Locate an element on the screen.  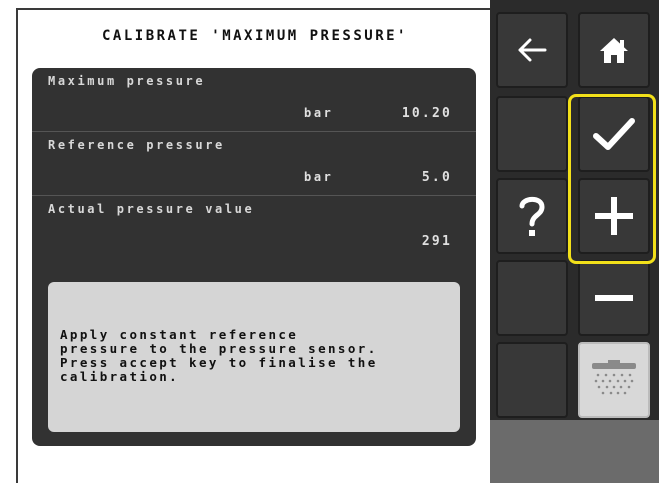
field-label: Reference pressure is located at coordinates (136, 145).